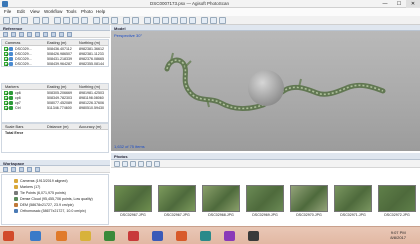  What do you see at coordinates (6, 20) in the screenshot?
I see `new-project-icon` at bounding box center [6, 20].